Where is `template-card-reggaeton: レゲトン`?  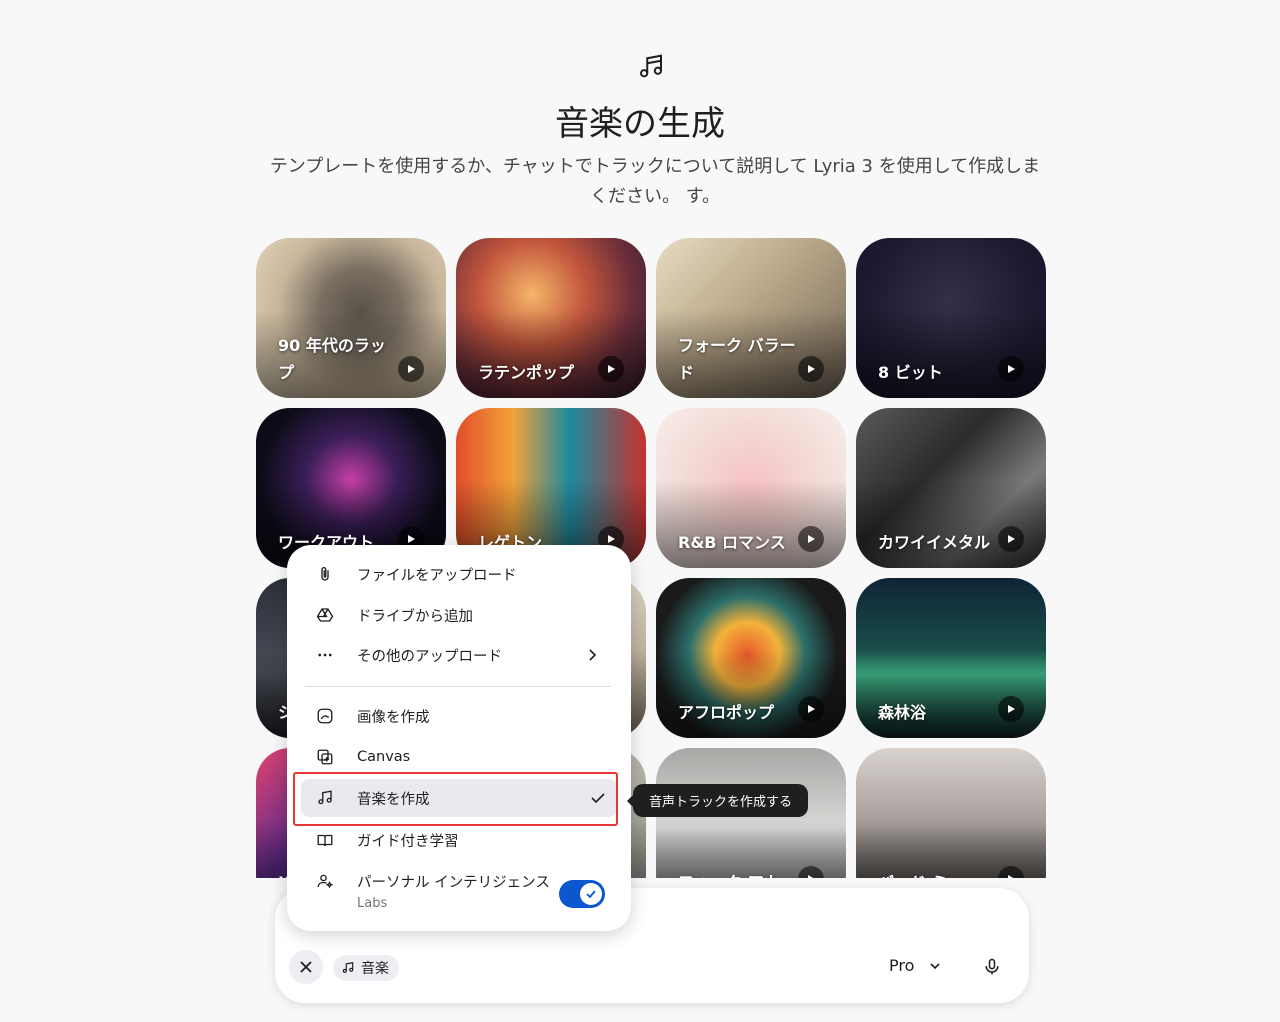 template-card-reggaeton: レゲトン is located at coordinates (551, 488).